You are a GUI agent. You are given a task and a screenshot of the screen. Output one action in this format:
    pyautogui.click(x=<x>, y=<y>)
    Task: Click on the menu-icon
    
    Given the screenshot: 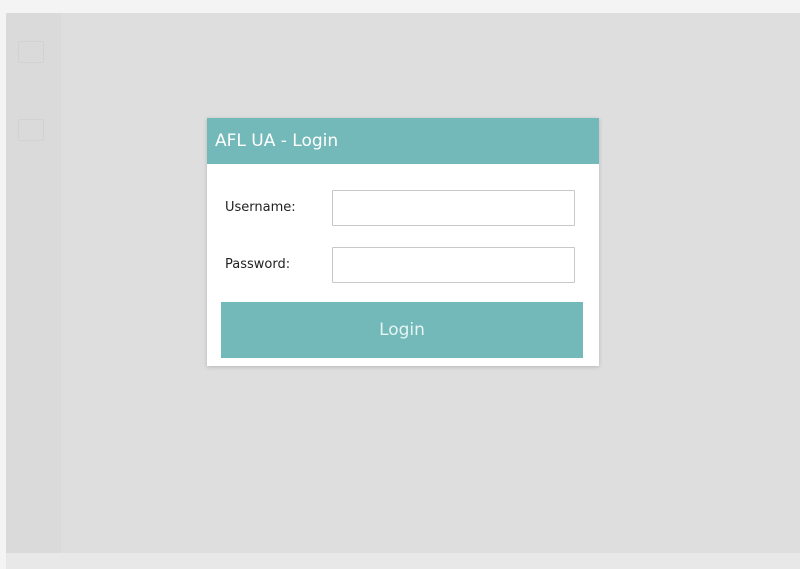 What is the action you would take?
    pyautogui.click(x=31, y=52)
    